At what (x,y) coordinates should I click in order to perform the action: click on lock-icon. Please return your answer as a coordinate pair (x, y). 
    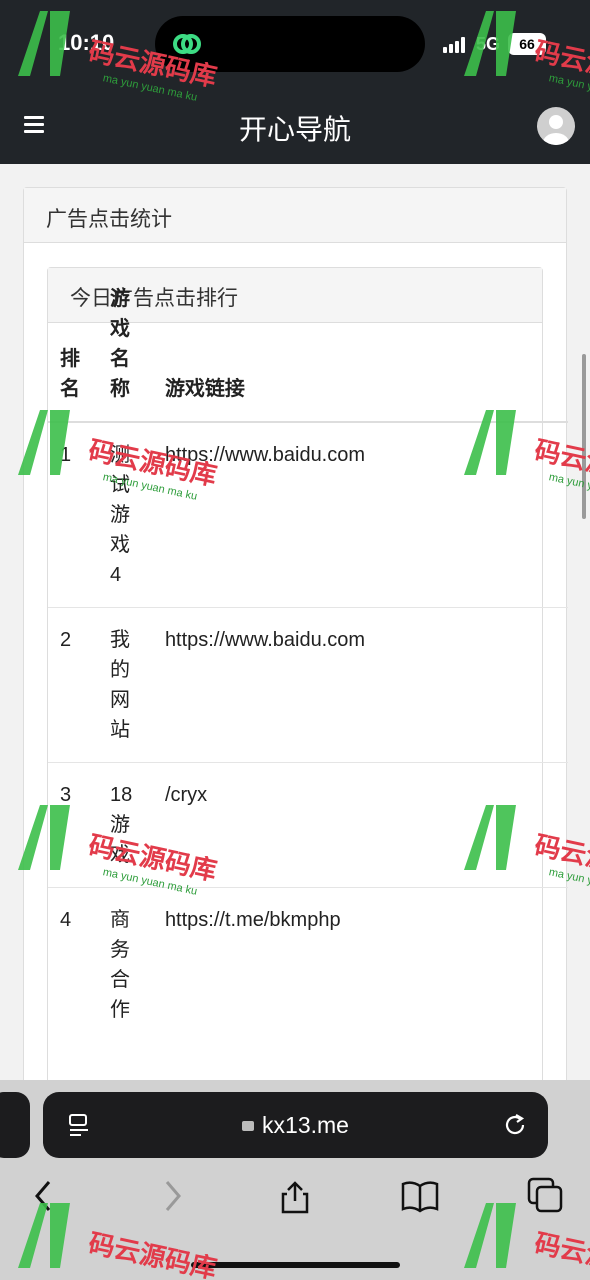
    Looking at the image, I should click on (248, 1126).